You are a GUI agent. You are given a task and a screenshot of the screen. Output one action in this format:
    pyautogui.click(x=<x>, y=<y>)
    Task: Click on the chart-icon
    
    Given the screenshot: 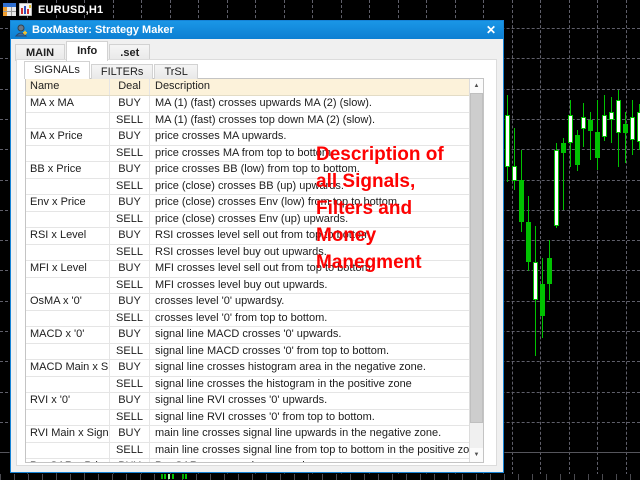 What is the action you would take?
    pyautogui.click(x=25, y=9)
    